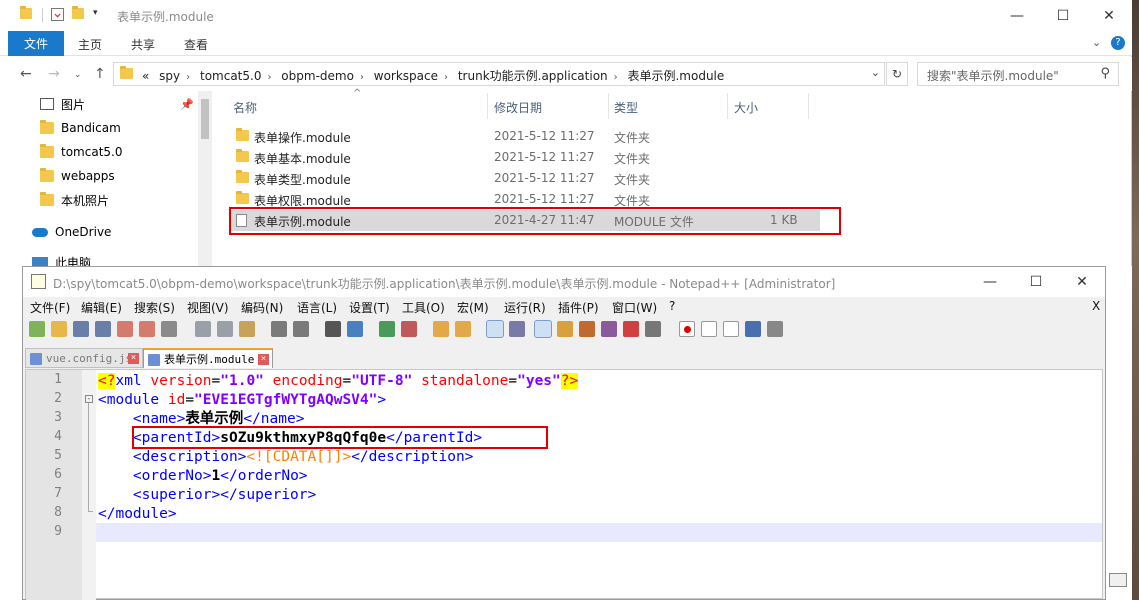 The width and height of the screenshot is (1139, 600). I want to click on replace-icon, so click(355, 329).